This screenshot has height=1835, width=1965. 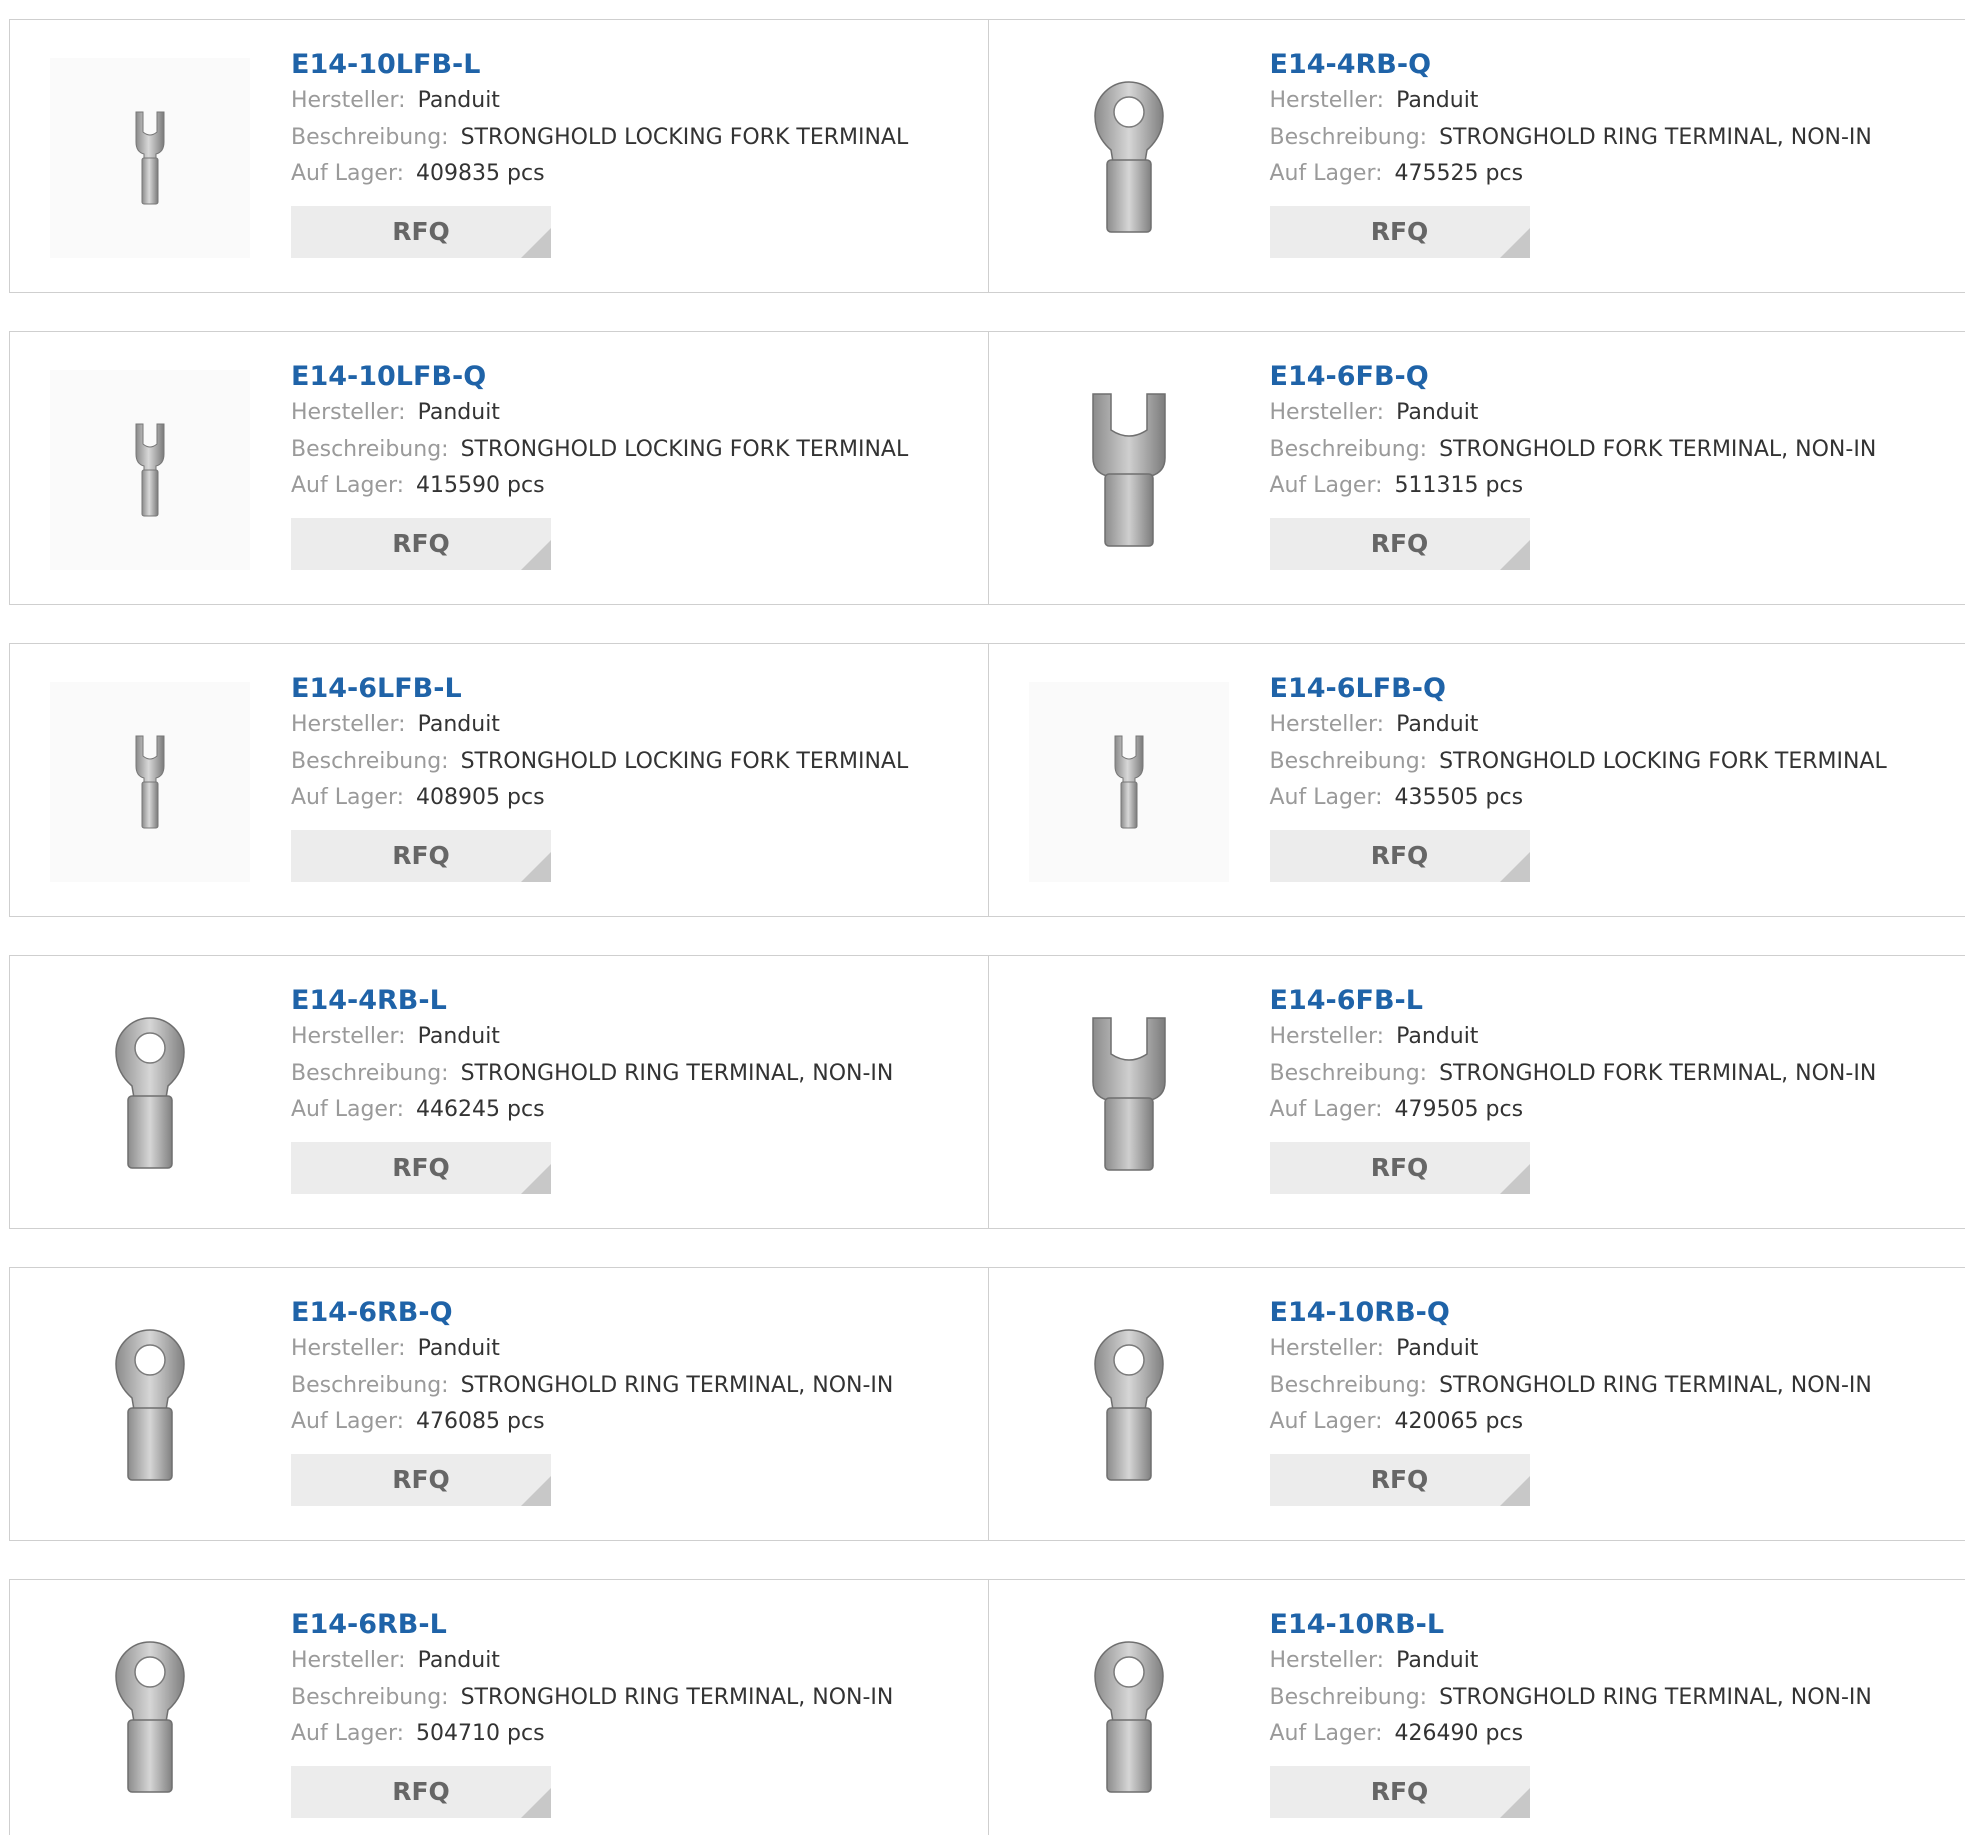 I want to click on product-title-link: E14-6FB-Q, so click(x=1573, y=377).